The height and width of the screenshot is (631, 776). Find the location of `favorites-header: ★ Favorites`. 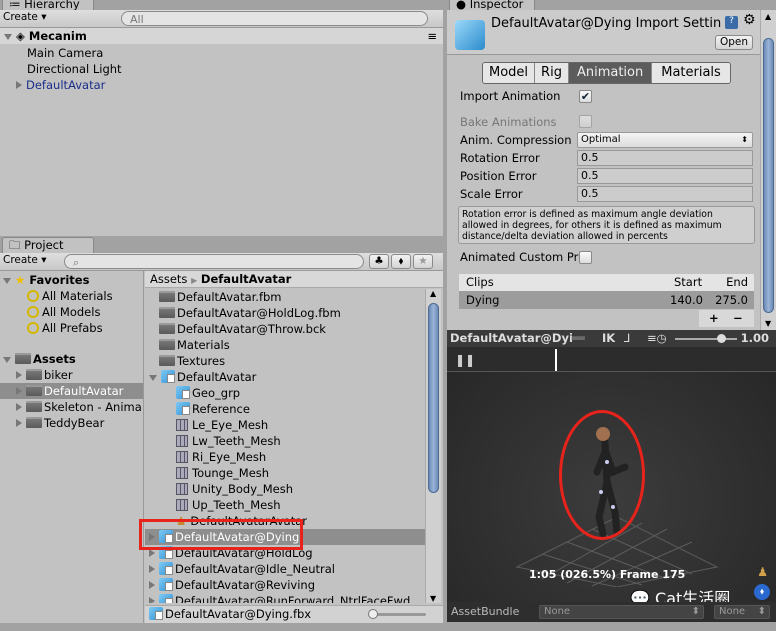

favorites-header: ★ Favorites is located at coordinates (46, 280).